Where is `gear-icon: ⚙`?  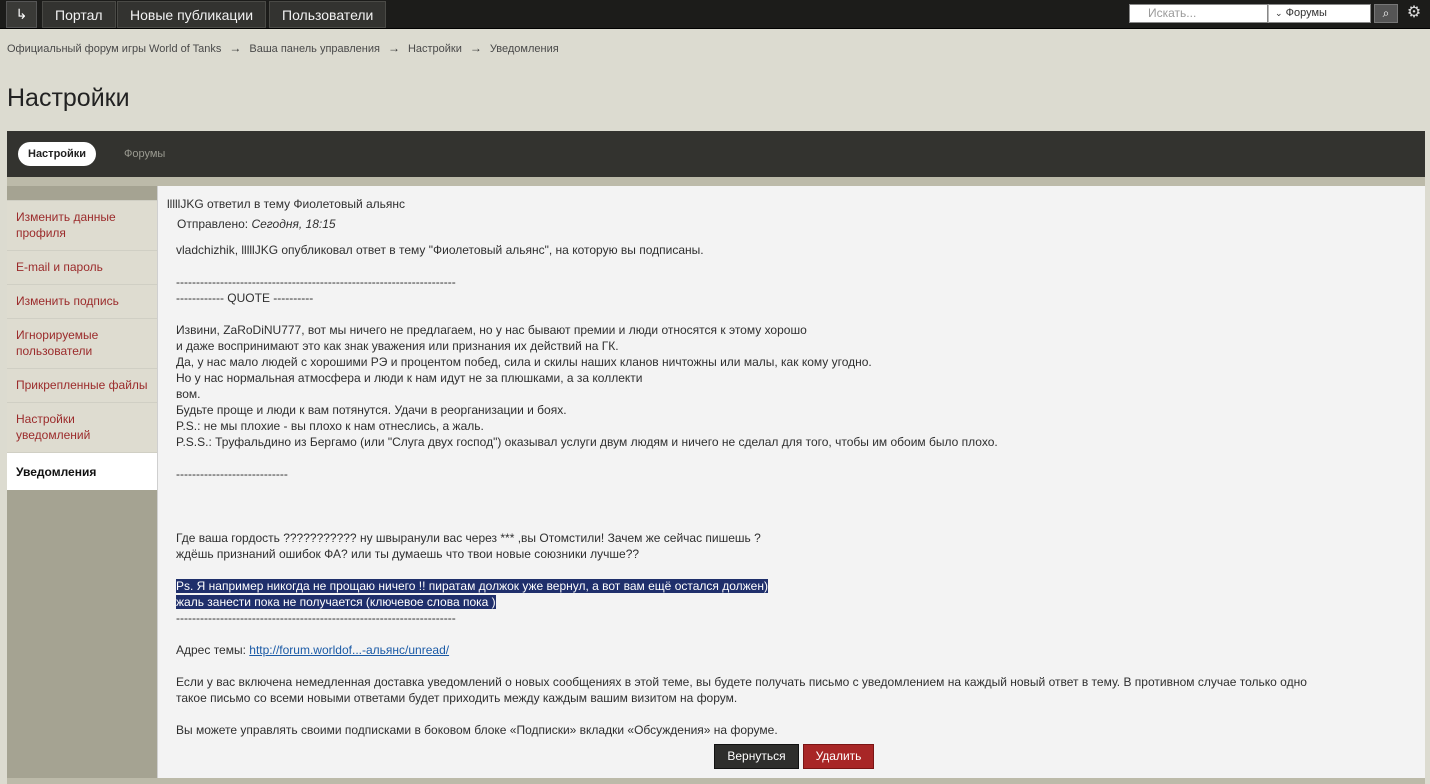 gear-icon: ⚙ is located at coordinates (1414, 13).